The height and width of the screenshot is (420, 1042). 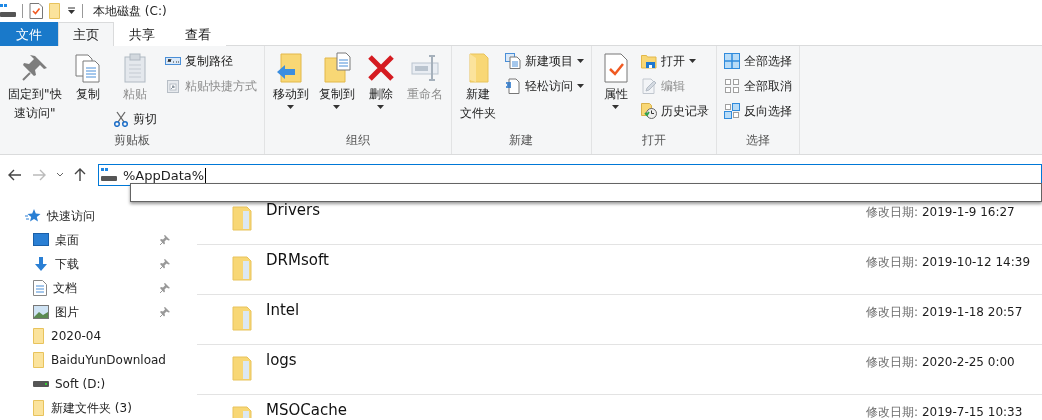 I want to click on nav-item: 2020-04, so click(x=89, y=336).